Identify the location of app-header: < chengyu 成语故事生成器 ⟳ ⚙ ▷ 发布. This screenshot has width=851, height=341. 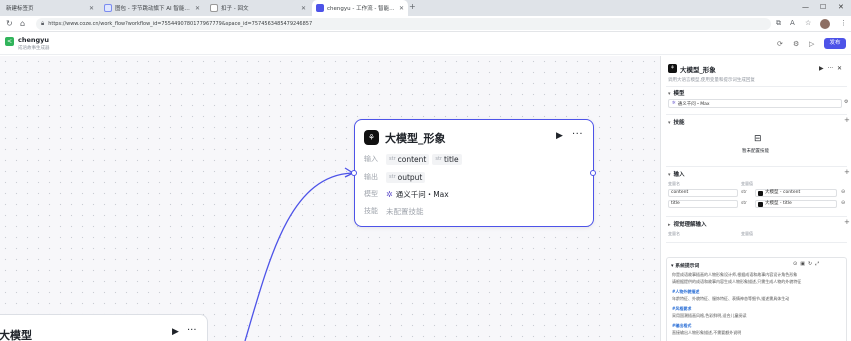
(425, 44).